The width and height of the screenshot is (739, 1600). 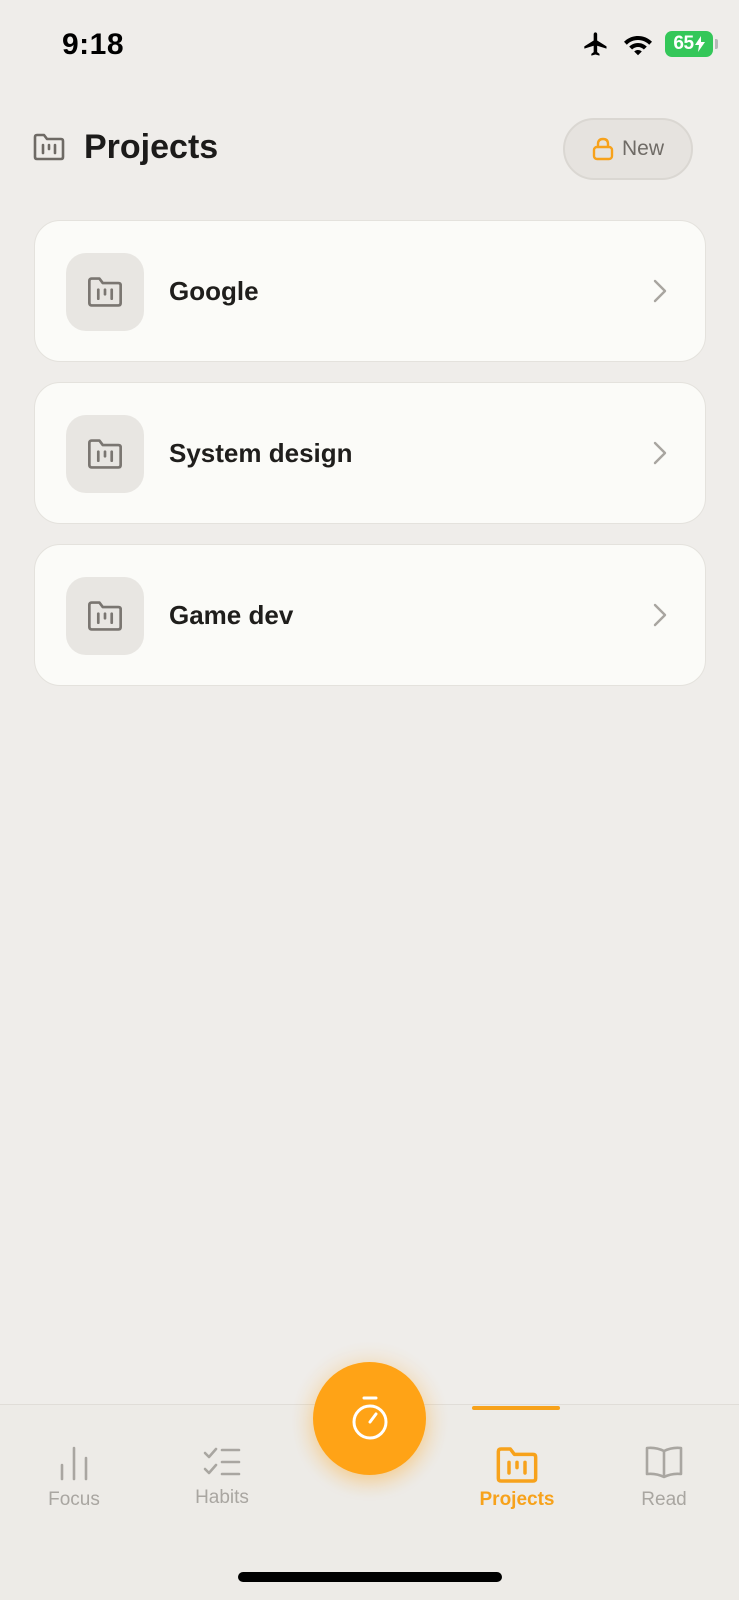 I want to click on bar-chart-icon, so click(x=74, y=1463).